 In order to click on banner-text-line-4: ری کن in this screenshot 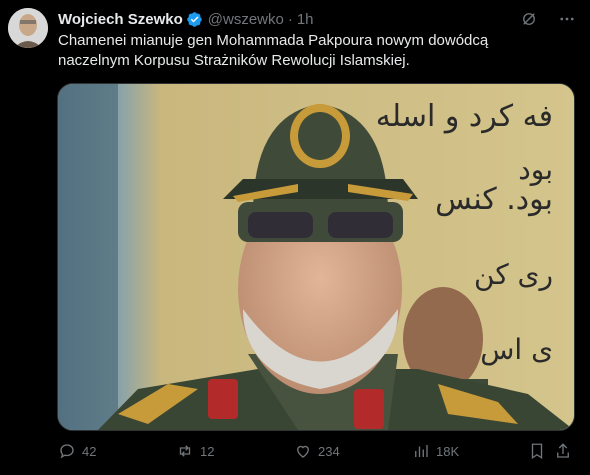, I will do `click(513, 274)`.